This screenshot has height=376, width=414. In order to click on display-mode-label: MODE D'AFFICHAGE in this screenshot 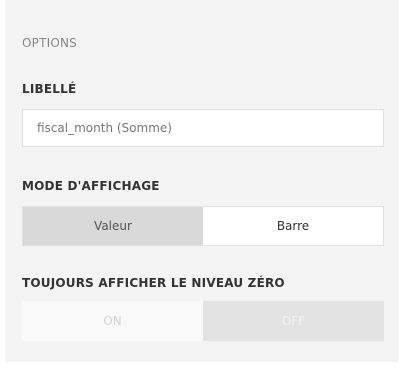, I will do `click(91, 186)`.